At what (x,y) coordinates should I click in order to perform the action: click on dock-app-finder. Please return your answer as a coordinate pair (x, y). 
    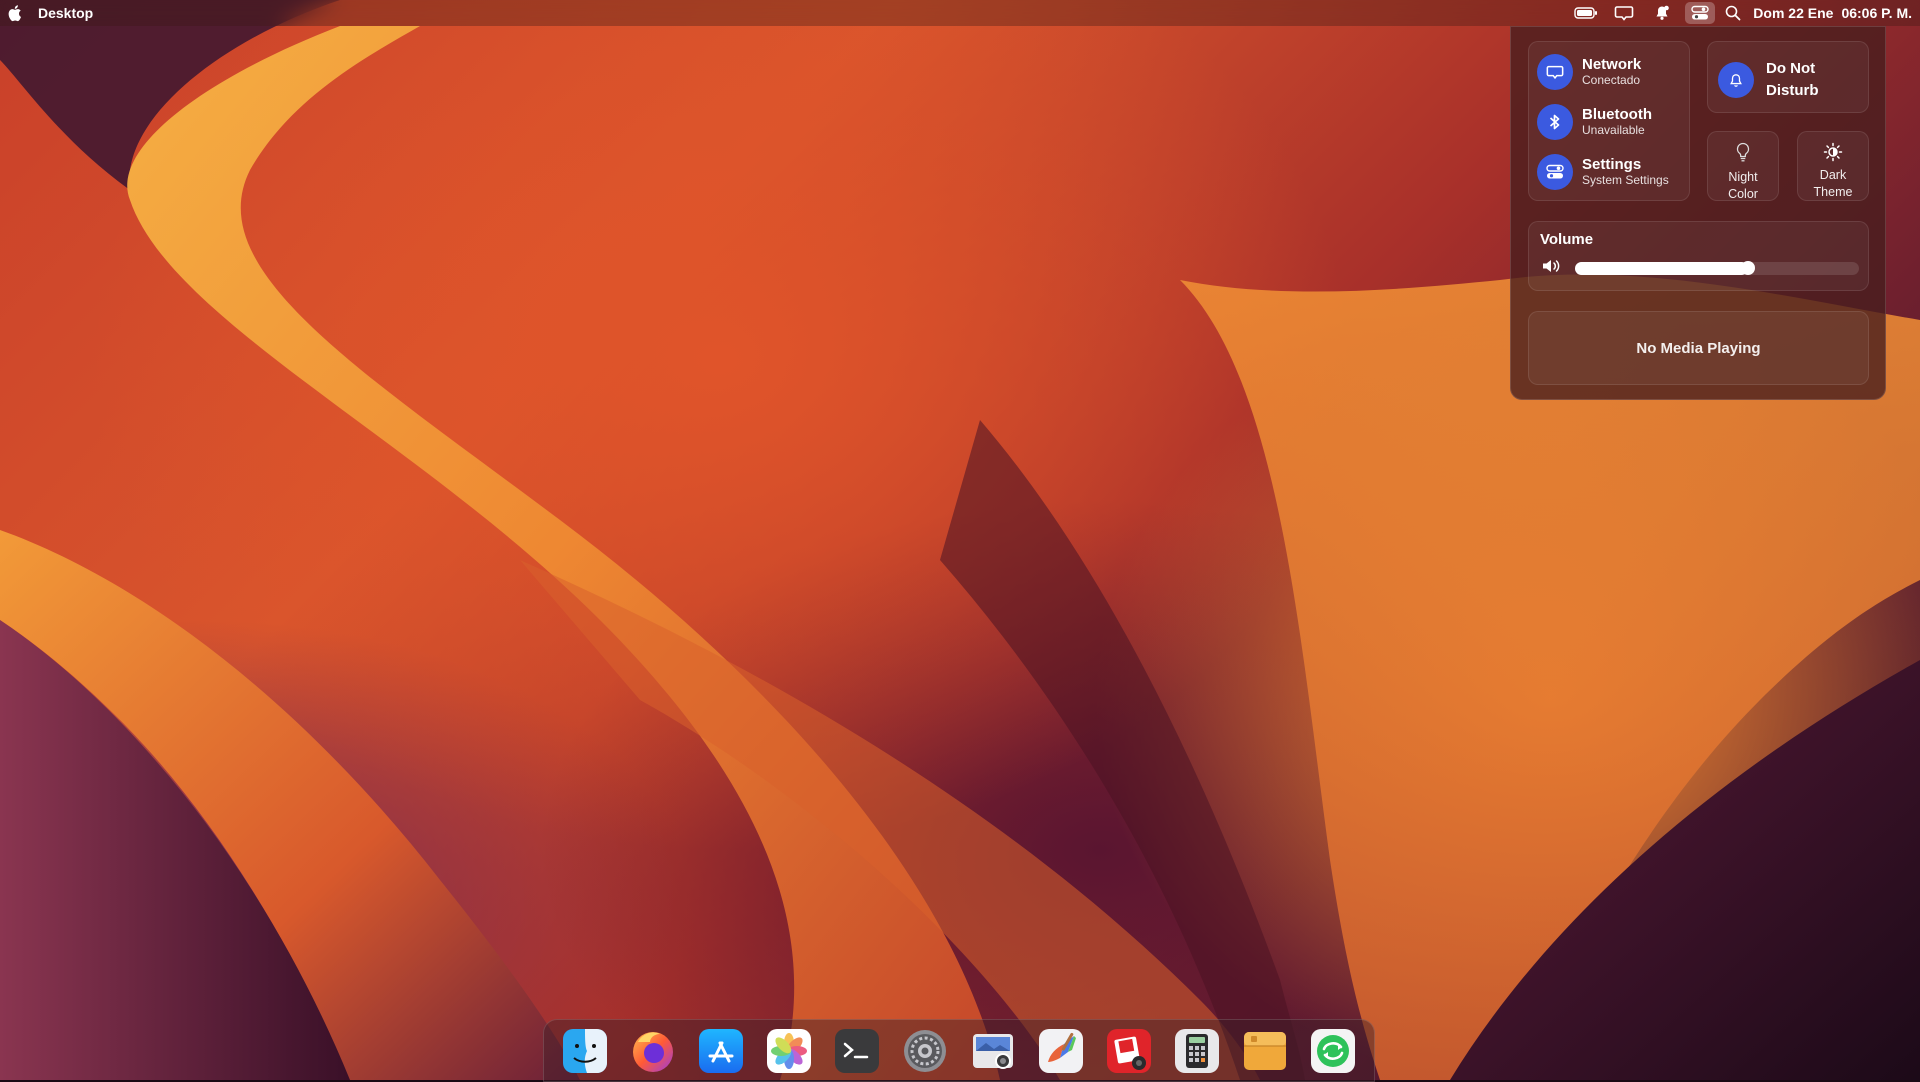
    Looking at the image, I should click on (585, 1051).